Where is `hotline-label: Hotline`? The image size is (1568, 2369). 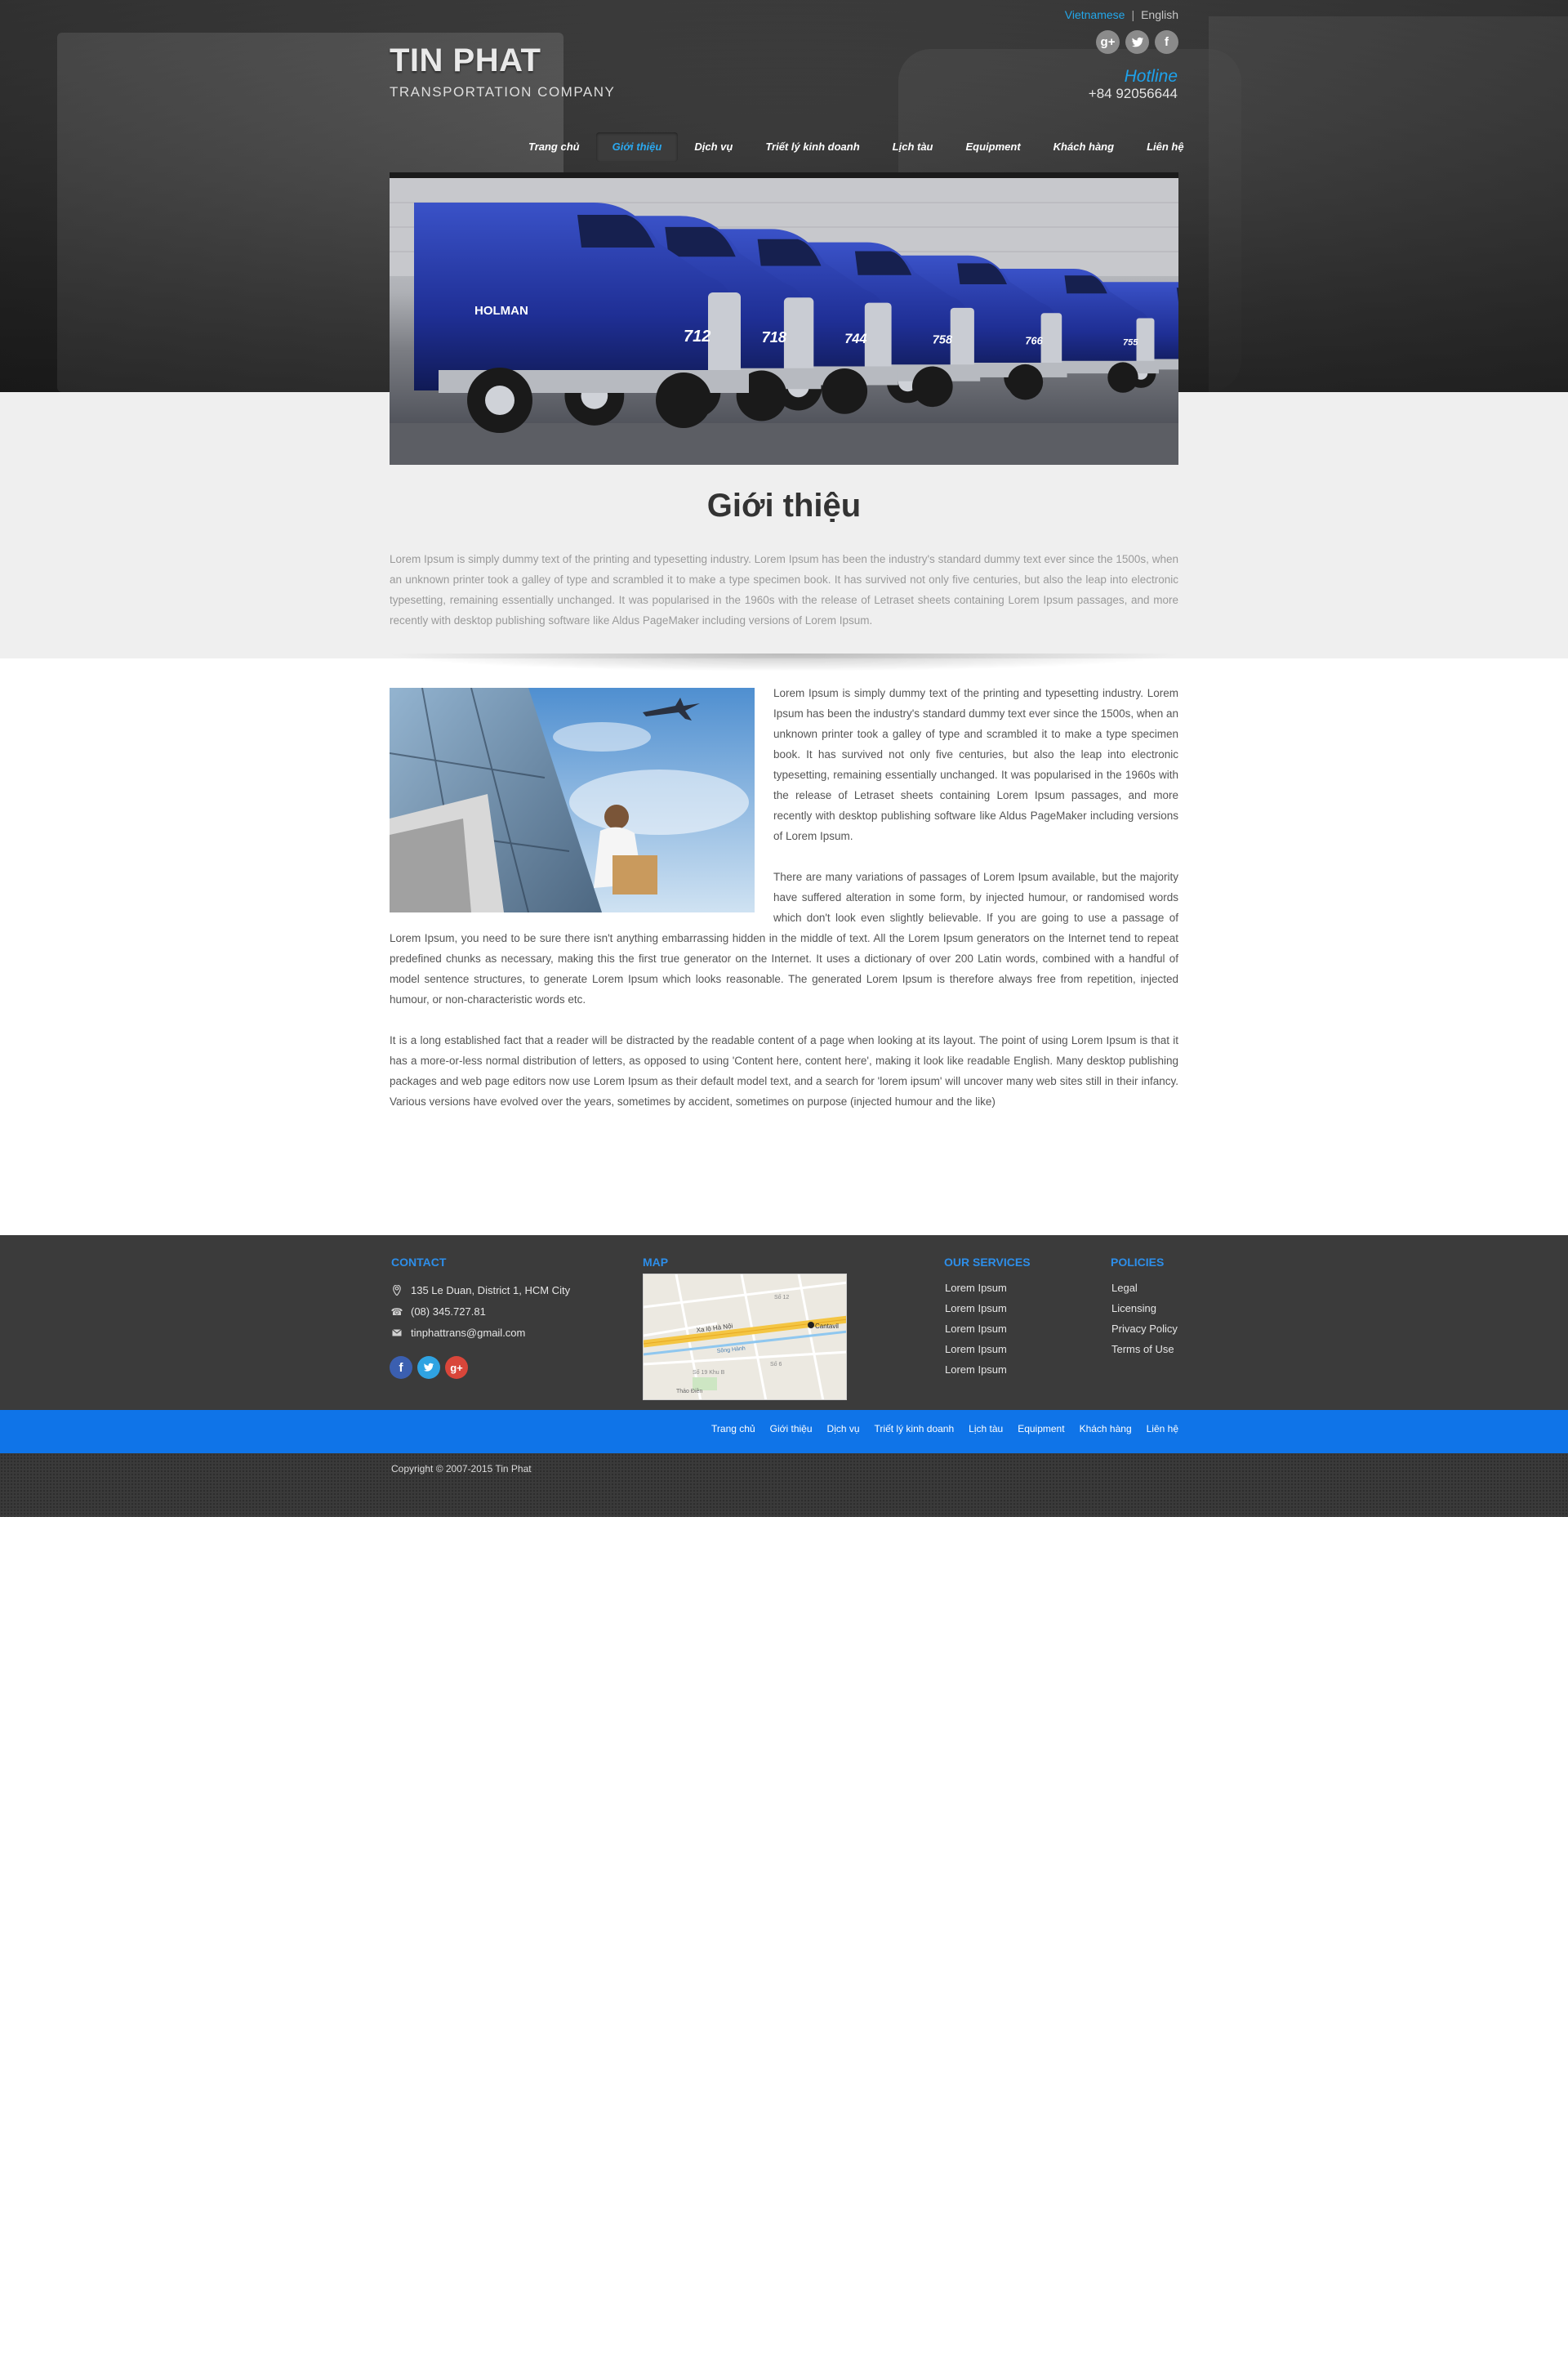 hotline-label: Hotline is located at coordinates (1151, 76).